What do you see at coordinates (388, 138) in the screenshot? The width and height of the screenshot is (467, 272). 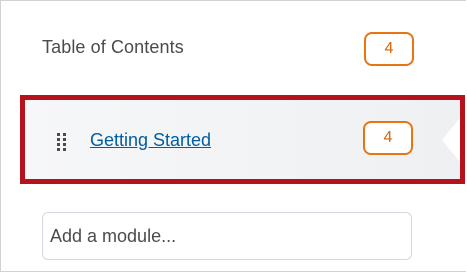 I see `module-count-badge: 4` at bounding box center [388, 138].